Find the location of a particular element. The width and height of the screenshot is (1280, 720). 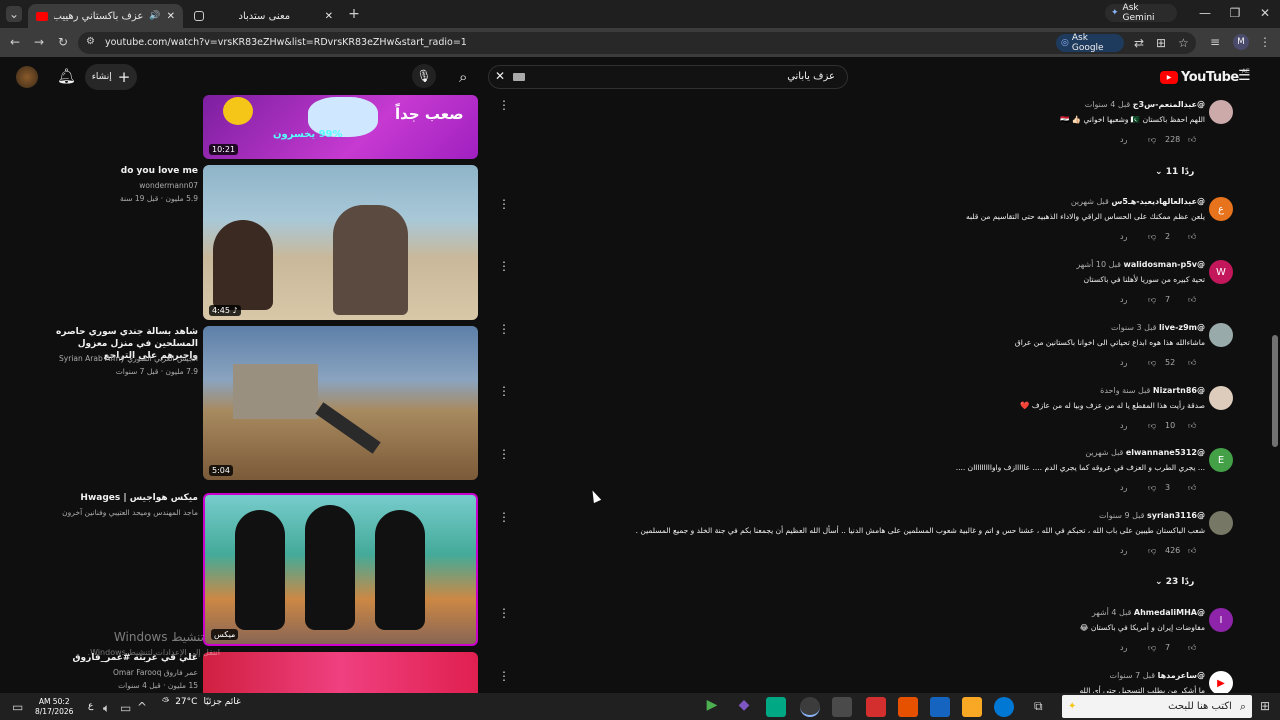

youtube-logo: ▶ YouTube AE is located at coordinates (1205, 76).